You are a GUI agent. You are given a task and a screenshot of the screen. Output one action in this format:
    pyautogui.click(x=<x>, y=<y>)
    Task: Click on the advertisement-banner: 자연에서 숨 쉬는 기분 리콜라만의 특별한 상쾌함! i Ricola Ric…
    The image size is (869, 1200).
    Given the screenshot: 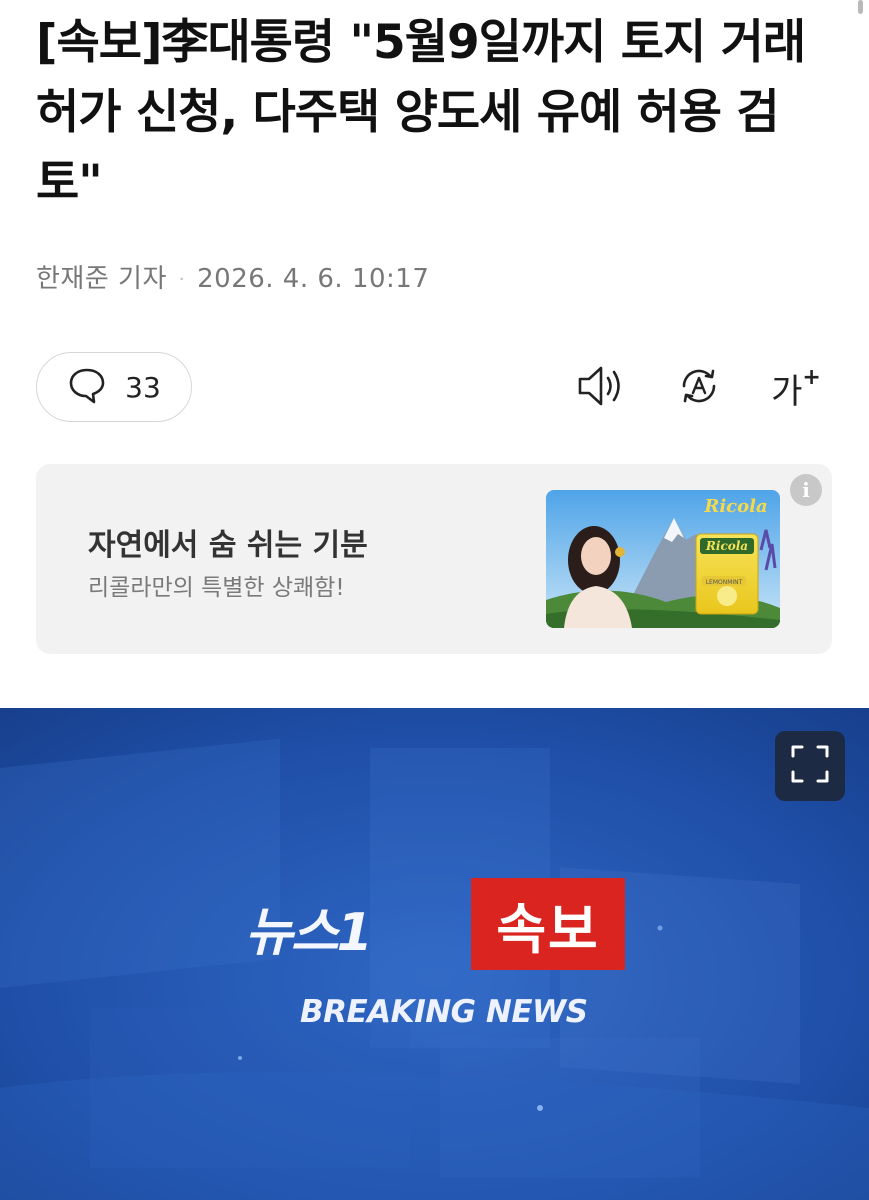 What is the action you would take?
    pyautogui.click(x=434, y=559)
    